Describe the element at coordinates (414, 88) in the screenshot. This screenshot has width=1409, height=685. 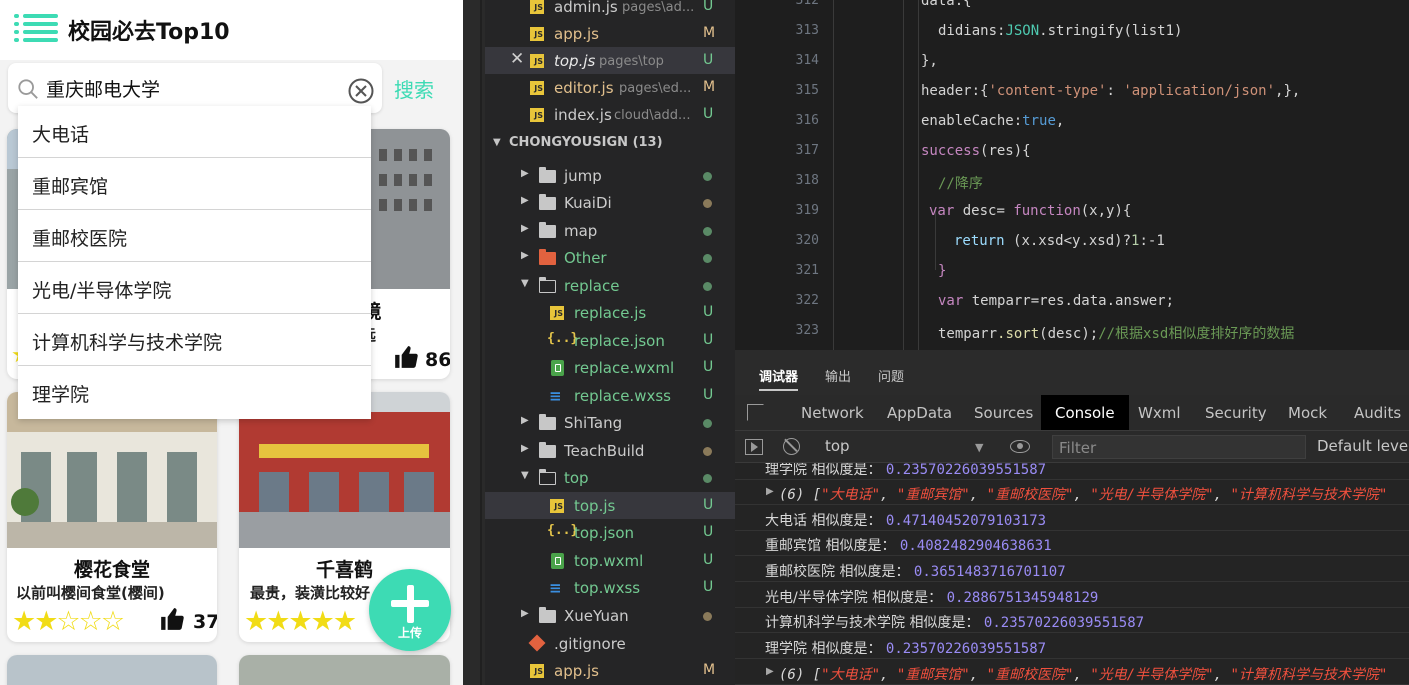
I see `search-button: 搜索` at that location.